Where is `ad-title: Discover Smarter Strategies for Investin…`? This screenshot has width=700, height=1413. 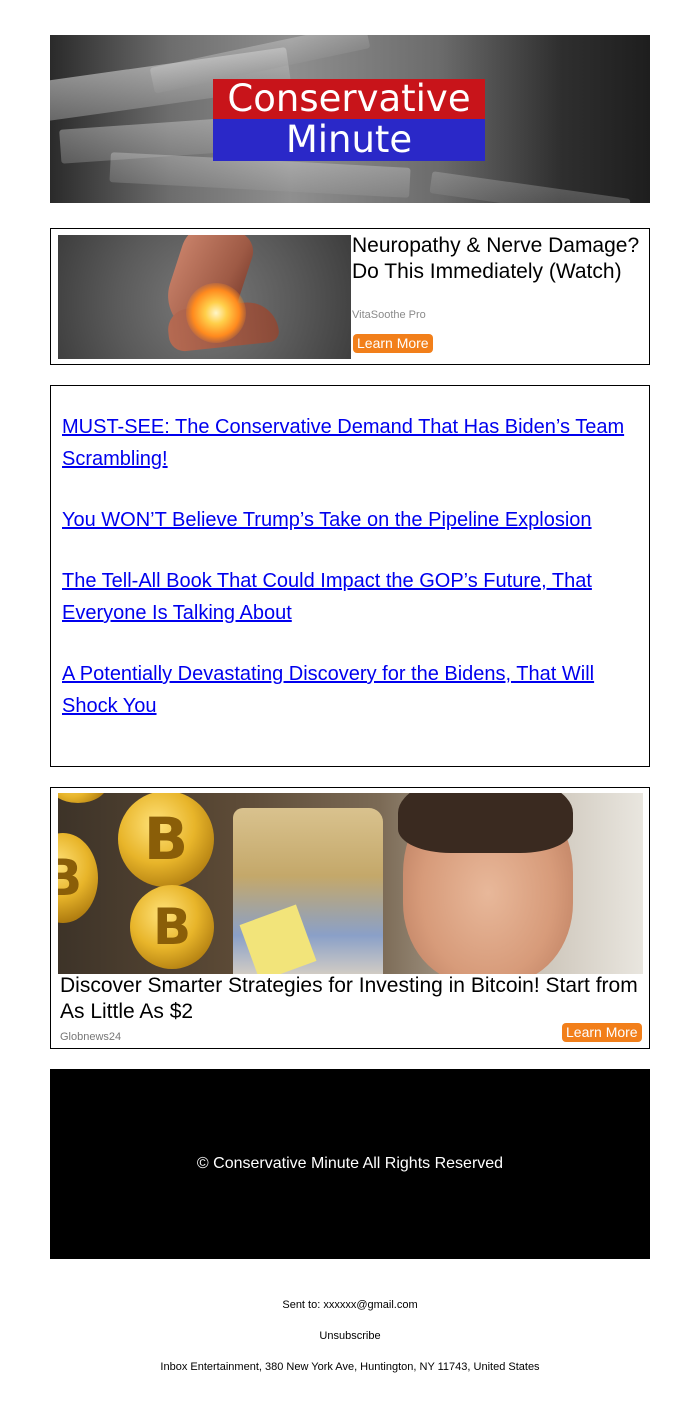
ad-title: Discover Smarter Strategies for Investin… is located at coordinates (350, 999).